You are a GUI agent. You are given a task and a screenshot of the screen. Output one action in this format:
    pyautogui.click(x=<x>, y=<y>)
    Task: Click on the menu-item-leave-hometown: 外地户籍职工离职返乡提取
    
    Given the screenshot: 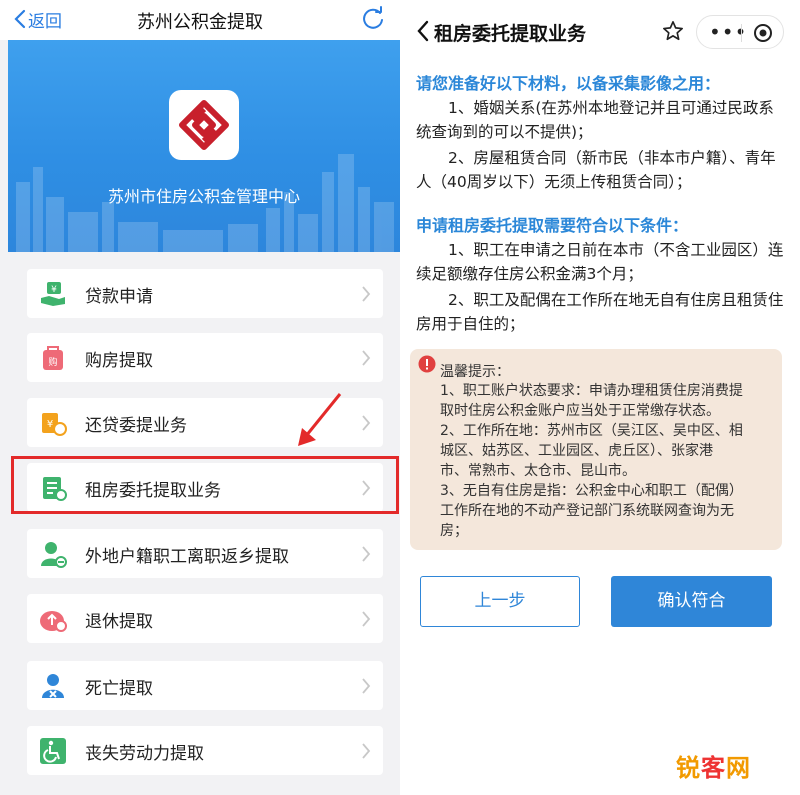 What is the action you would take?
    pyautogui.click(x=205, y=553)
    